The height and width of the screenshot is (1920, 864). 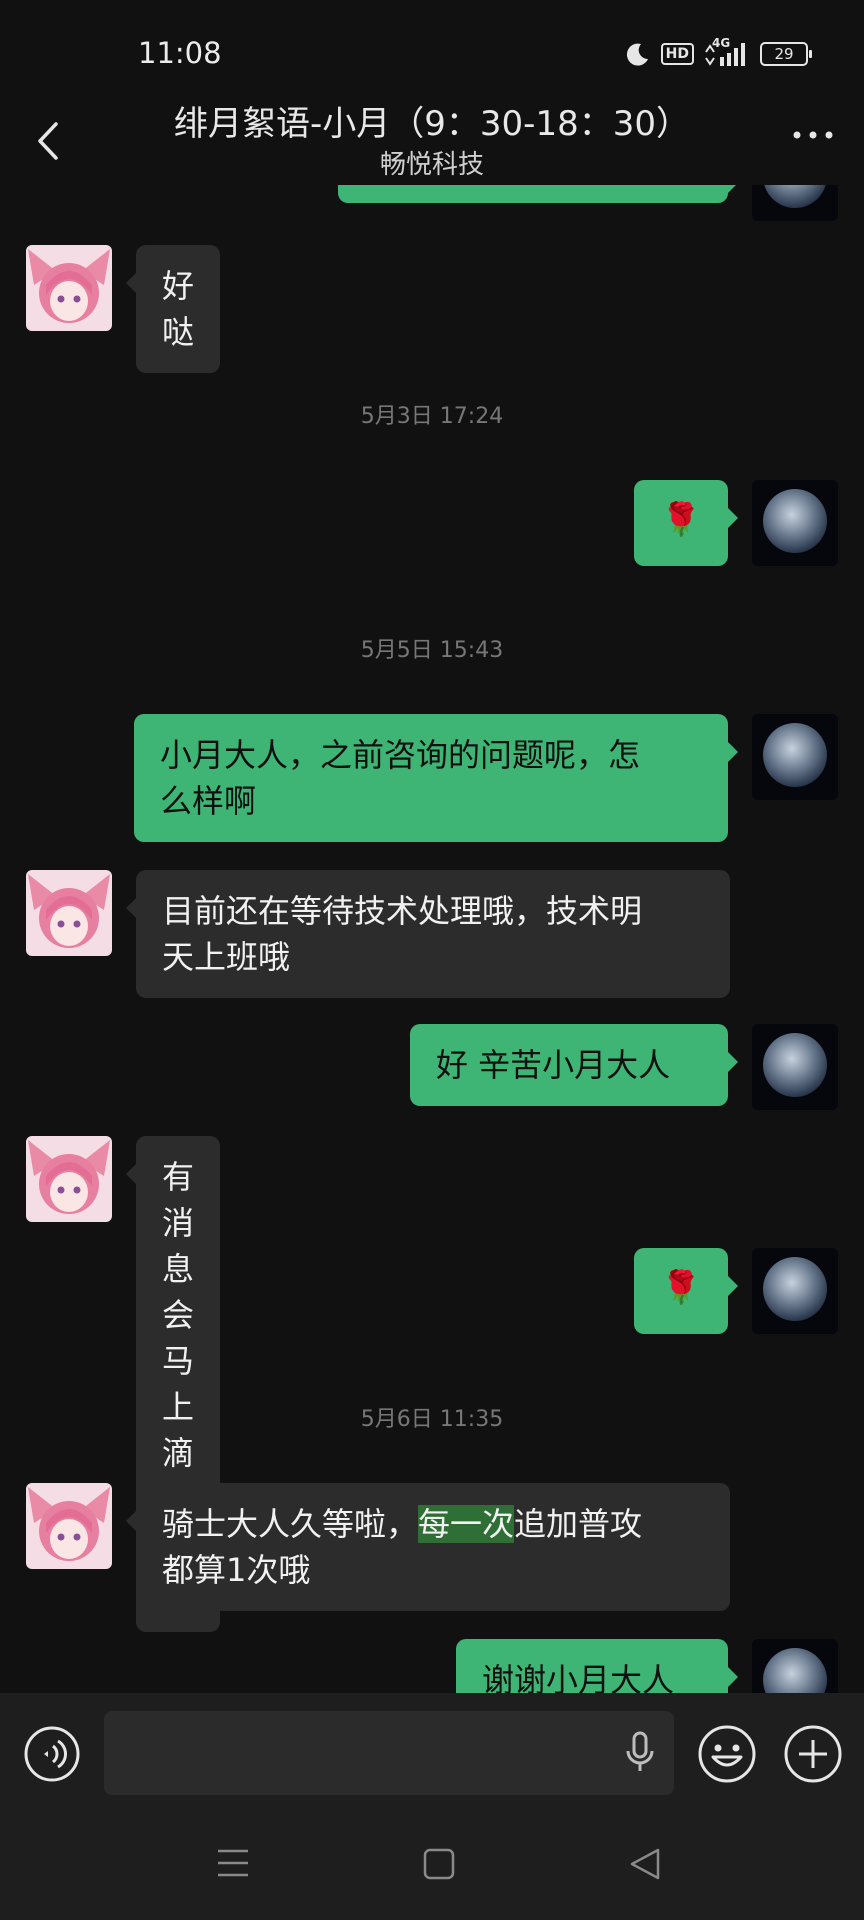 What do you see at coordinates (236, 1570) in the screenshot?
I see `message-line: 都算1次哦` at bounding box center [236, 1570].